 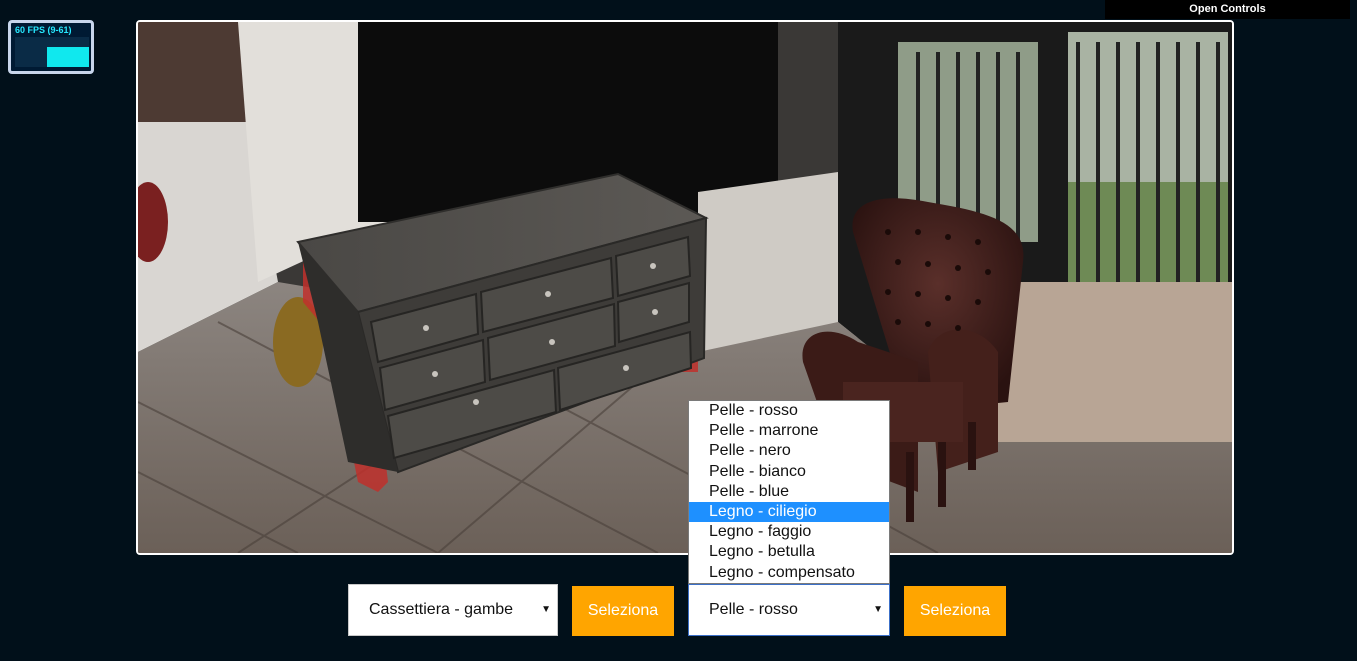 I want to click on fps-stats-panel: 60 FPS (9-61), so click(x=51, y=47).